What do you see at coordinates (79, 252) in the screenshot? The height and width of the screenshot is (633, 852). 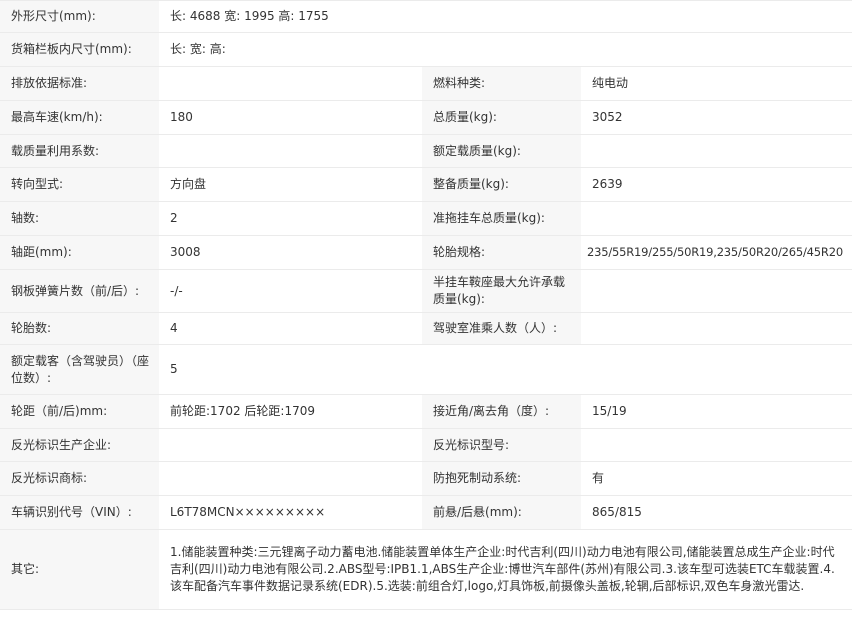 I see `label-wheelbase: 轴距(mm):` at bounding box center [79, 252].